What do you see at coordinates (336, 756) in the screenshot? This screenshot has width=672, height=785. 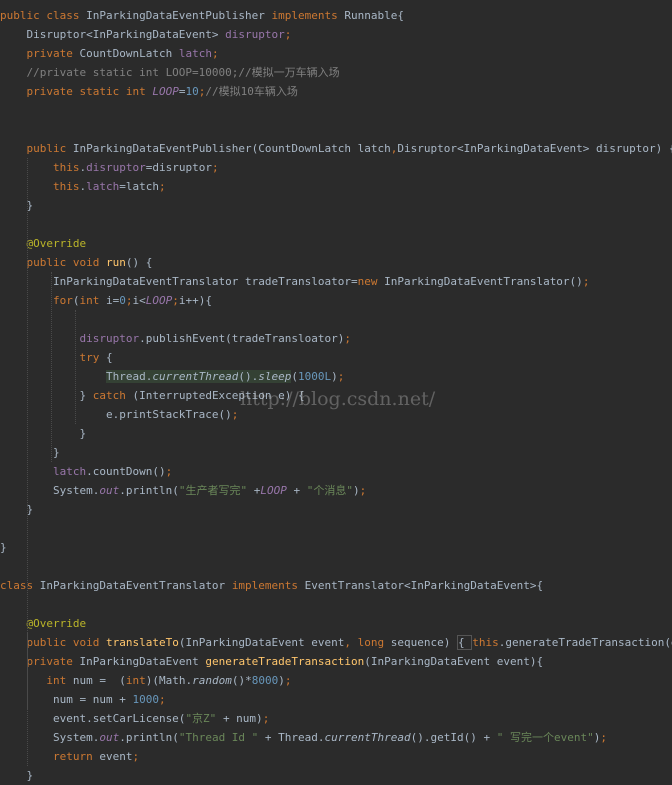 I see `code-line: return event;` at bounding box center [336, 756].